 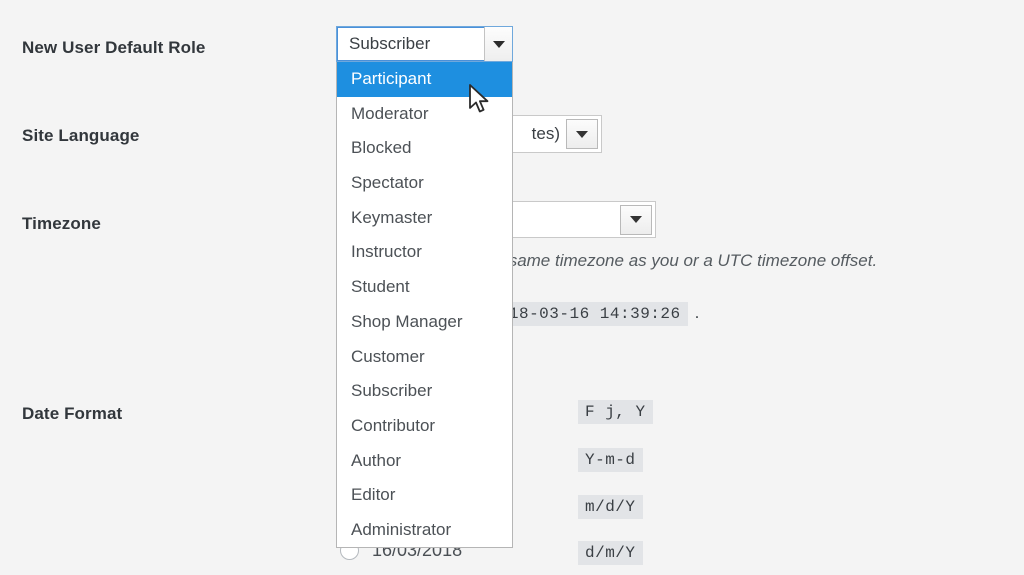 I want to click on new-user-default-role-selected-value: Subscriber, so click(x=390, y=43).